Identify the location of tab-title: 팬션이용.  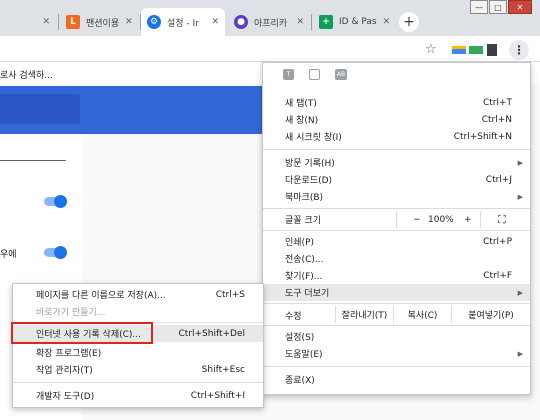
(103, 23).